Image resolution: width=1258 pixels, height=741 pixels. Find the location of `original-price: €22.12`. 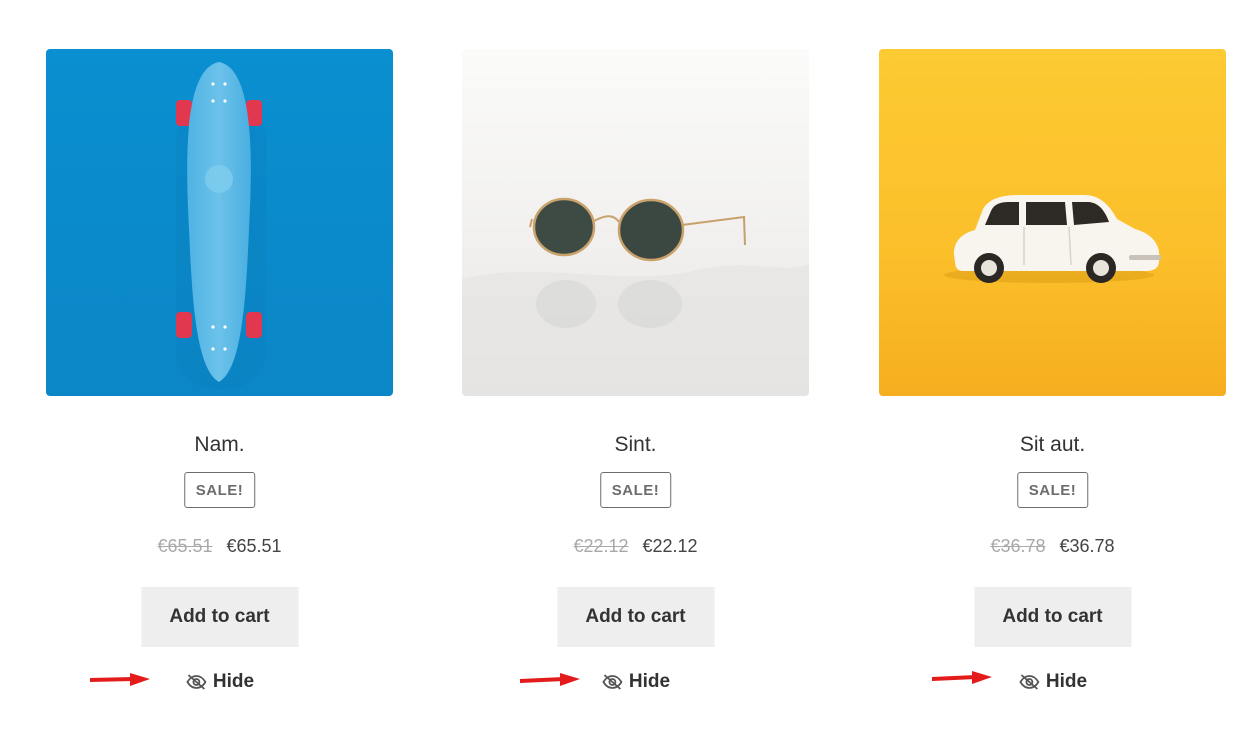

original-price: €22.12 is located at coordinates (601, 546).